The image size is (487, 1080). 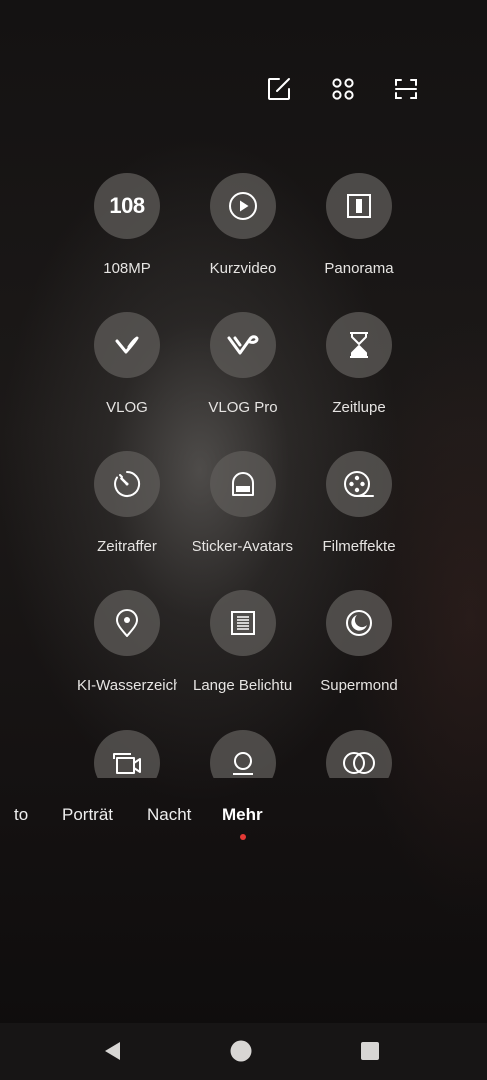 I want to click on mode-label: Lange Belichtung, so click(x=243, y=685).